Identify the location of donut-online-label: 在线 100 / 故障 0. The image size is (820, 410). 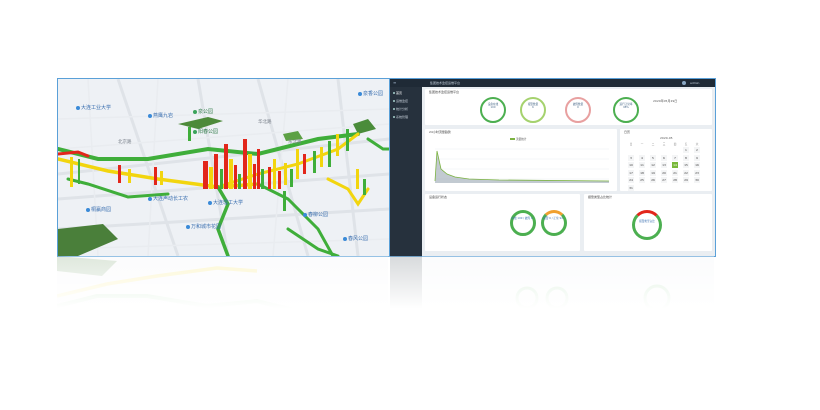
(522, 218).